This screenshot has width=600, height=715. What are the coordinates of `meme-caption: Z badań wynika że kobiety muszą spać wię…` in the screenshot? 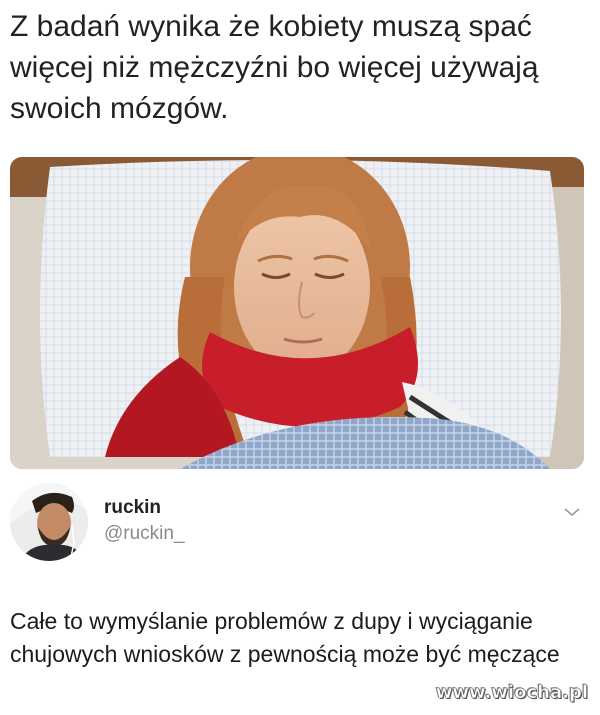 It's located at (274, 67).